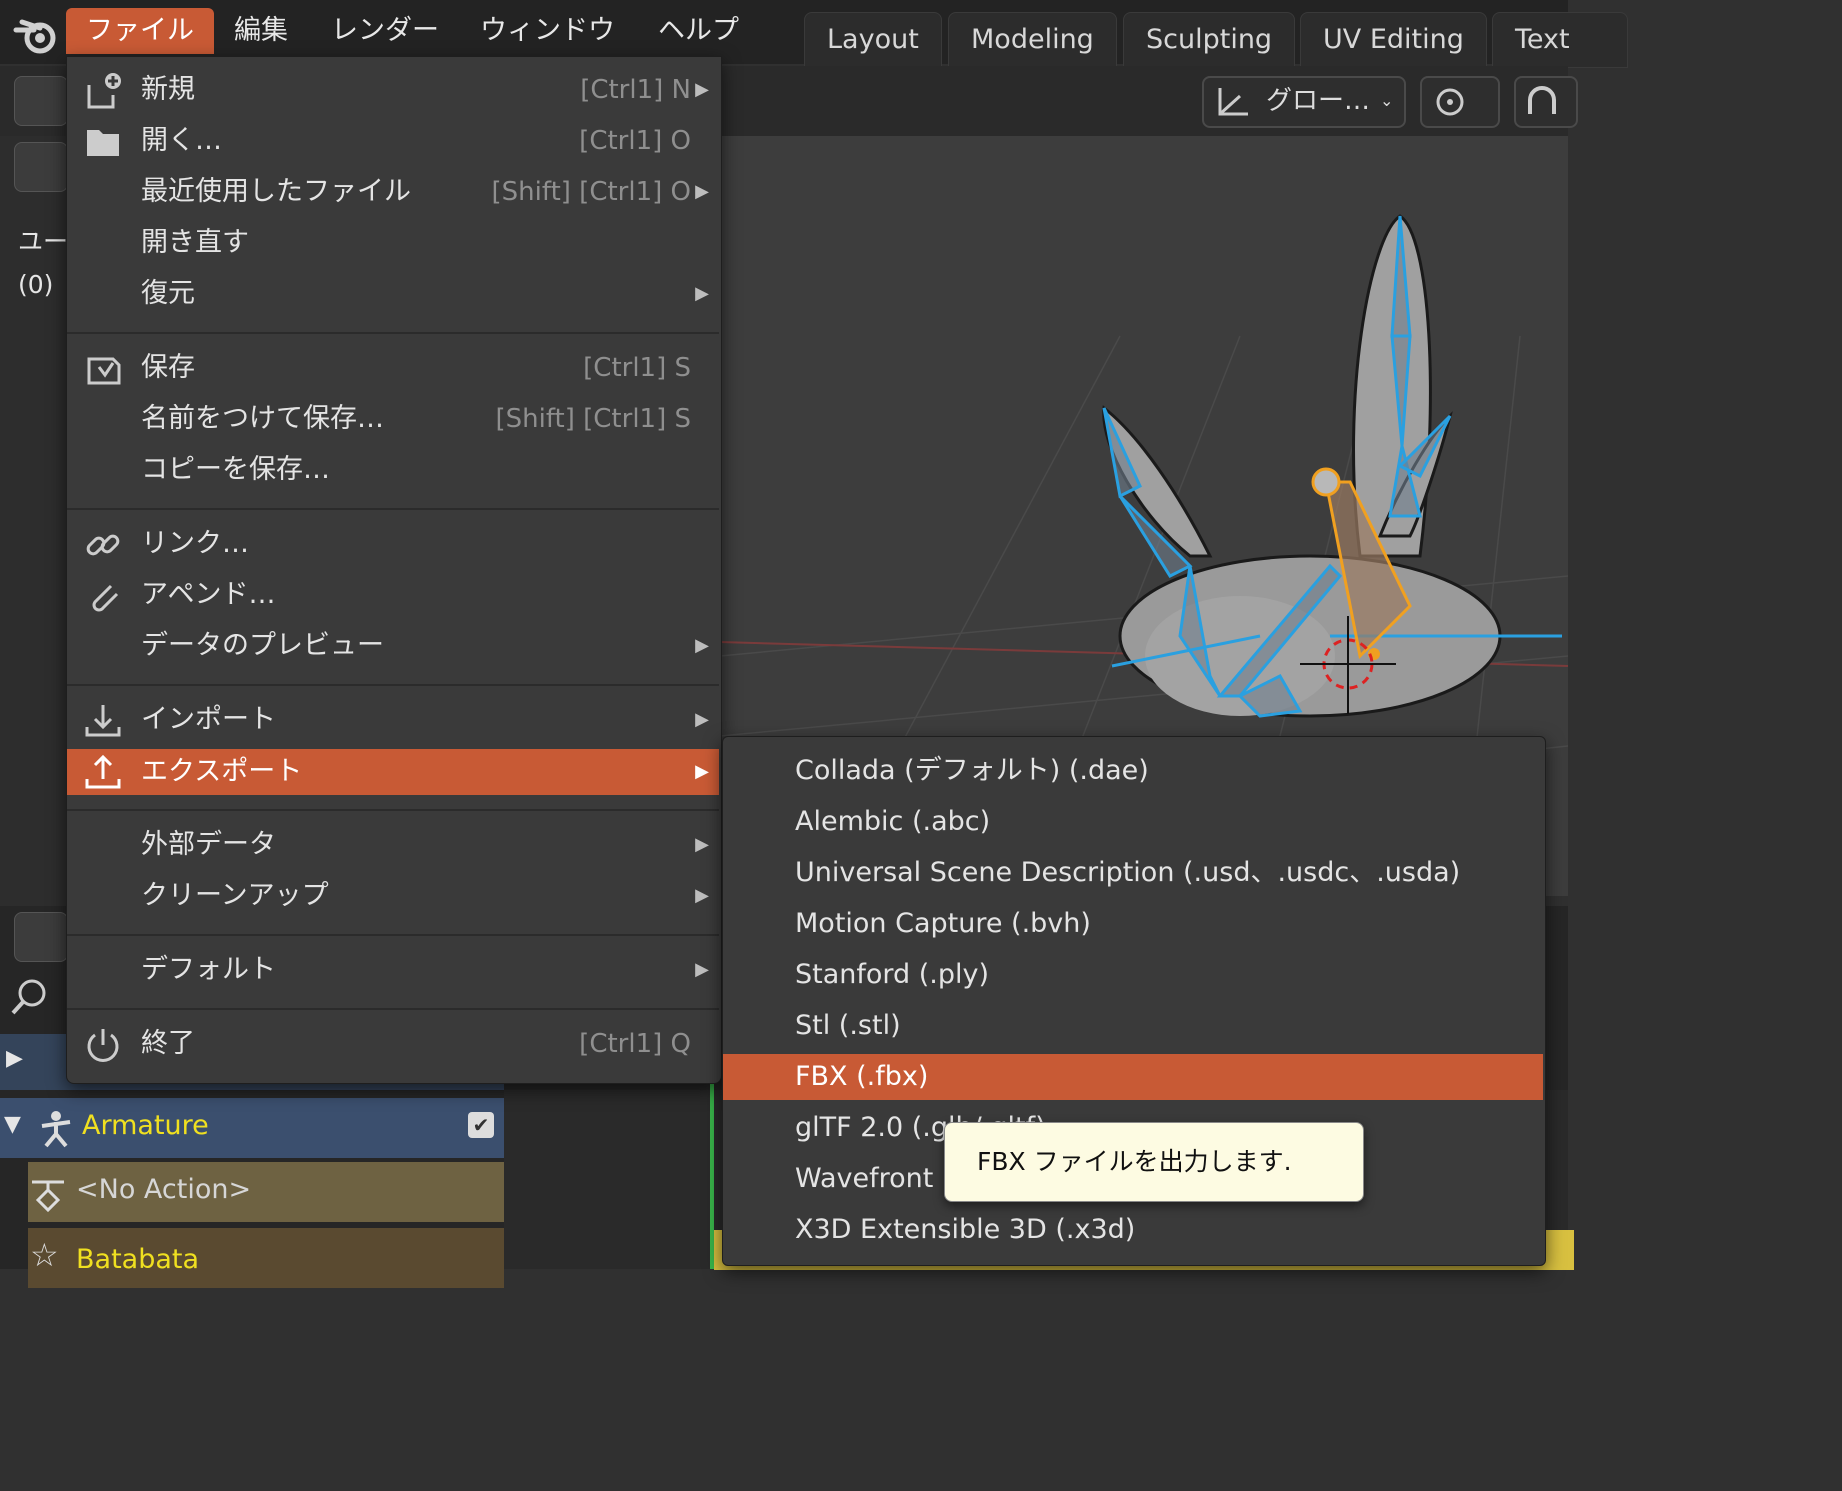  I want to click on armature-label: Armature, so click(145, 1125).